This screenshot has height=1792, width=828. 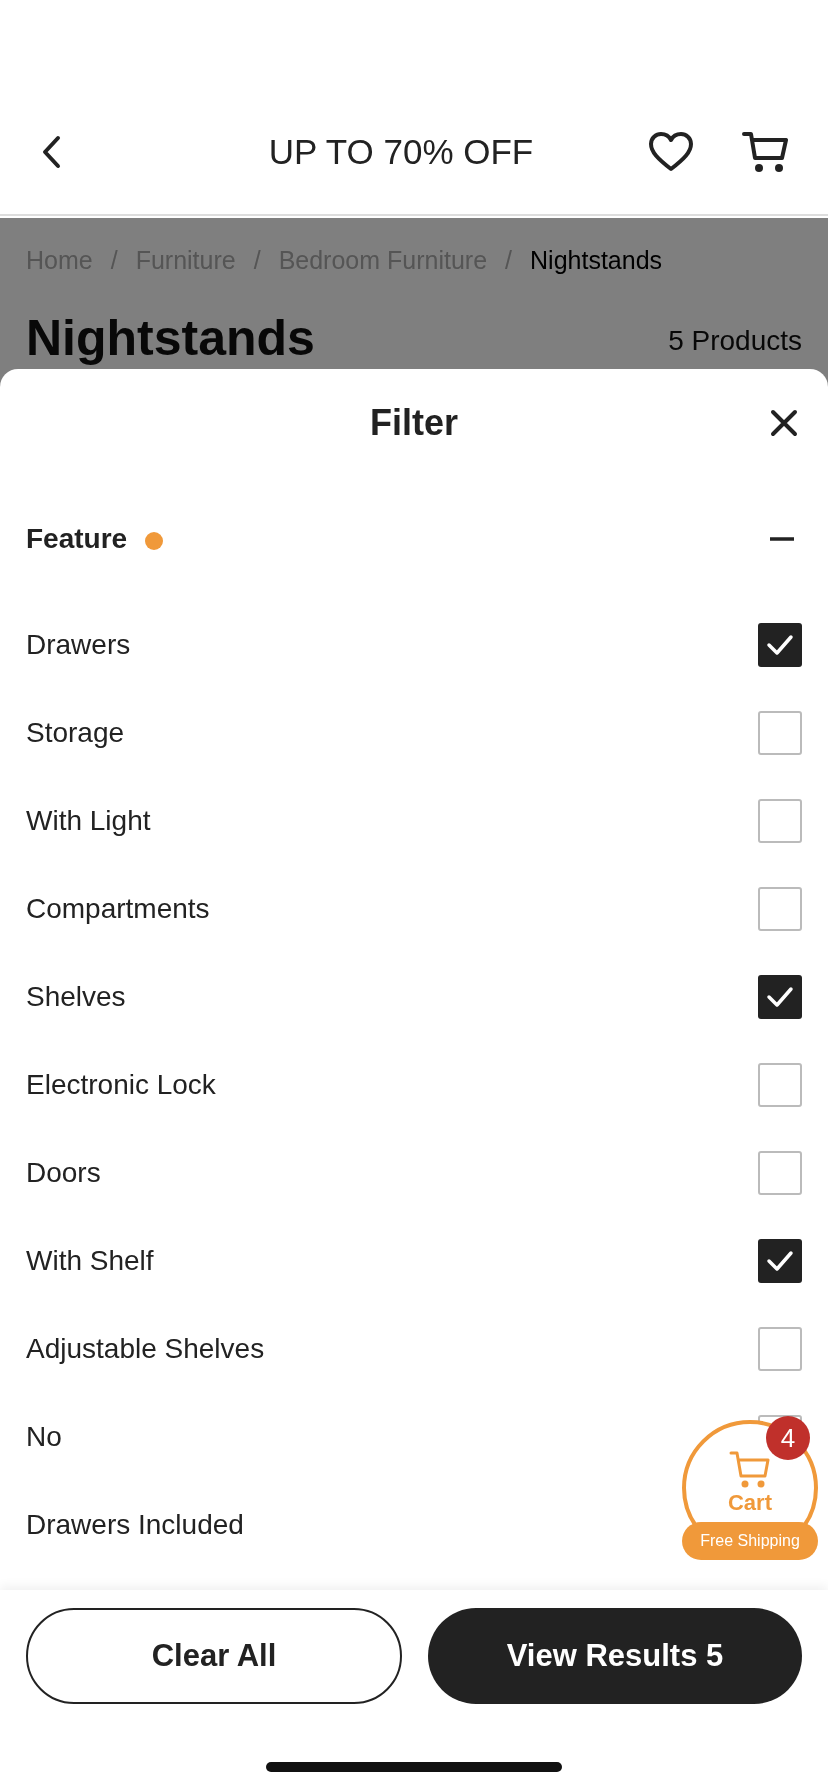 What do you see at coordinates (170, 338) in the screenshot?
I see `page-heading: Nightstands` at bounding box center [170, 338].